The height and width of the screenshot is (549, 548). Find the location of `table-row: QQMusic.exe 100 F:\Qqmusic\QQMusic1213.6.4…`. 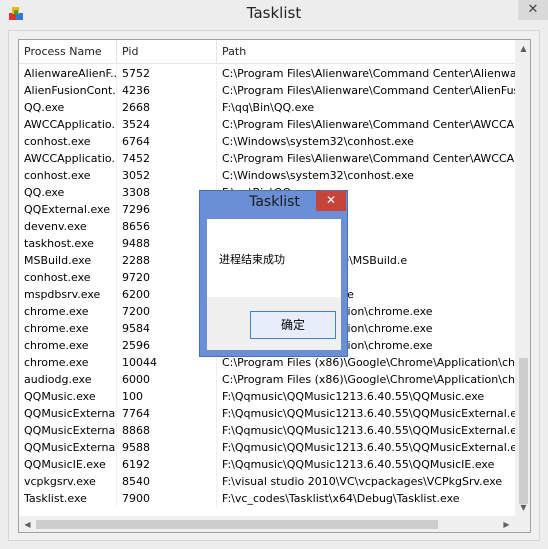

table-row: QQMusic.exe 100 F:\Qqmusic\QQMusic1213.6.4… is located at coordinates (274, 396).